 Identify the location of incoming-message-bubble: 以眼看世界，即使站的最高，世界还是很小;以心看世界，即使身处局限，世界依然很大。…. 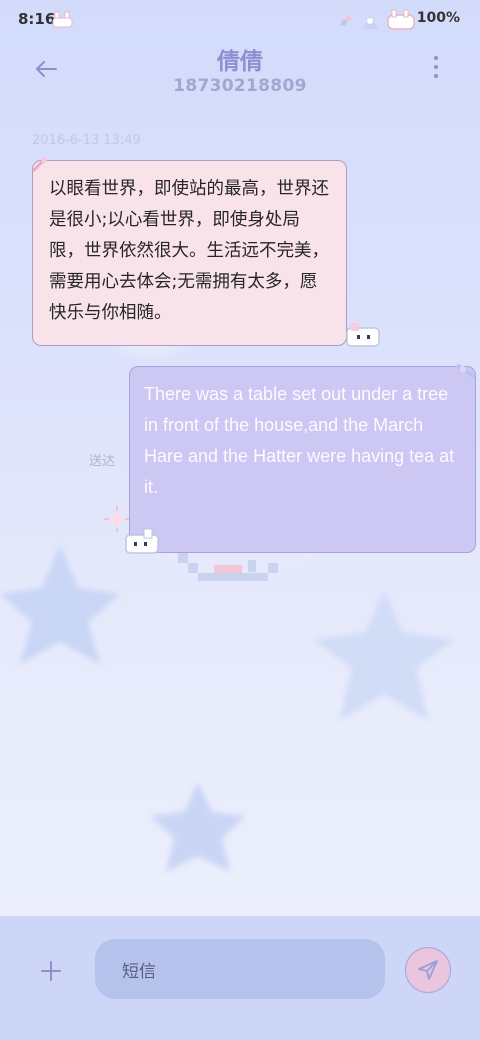
(189, 253).